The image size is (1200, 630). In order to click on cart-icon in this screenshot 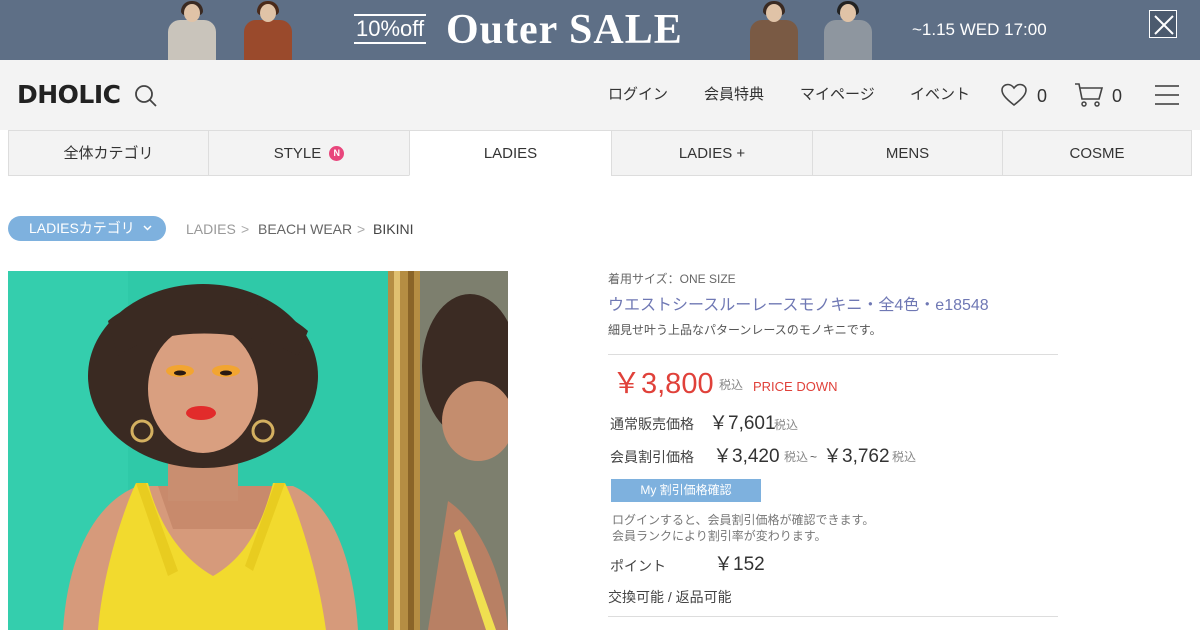, I will do `click(1089, 95)`.